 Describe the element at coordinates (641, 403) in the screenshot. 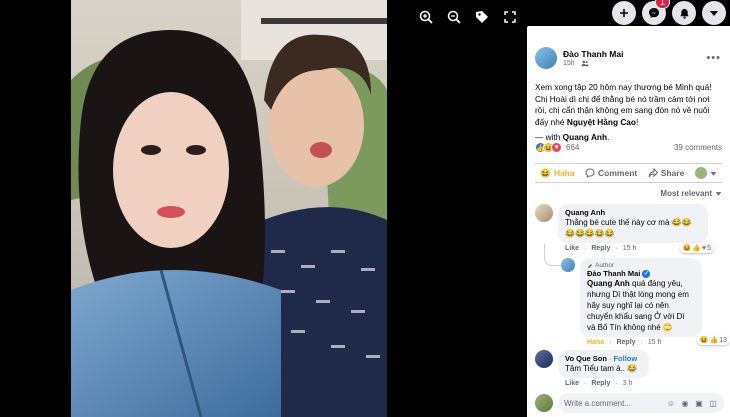

I see `comment-input: Write a comment... ☺ ◉ ▣ ◫` at that location.